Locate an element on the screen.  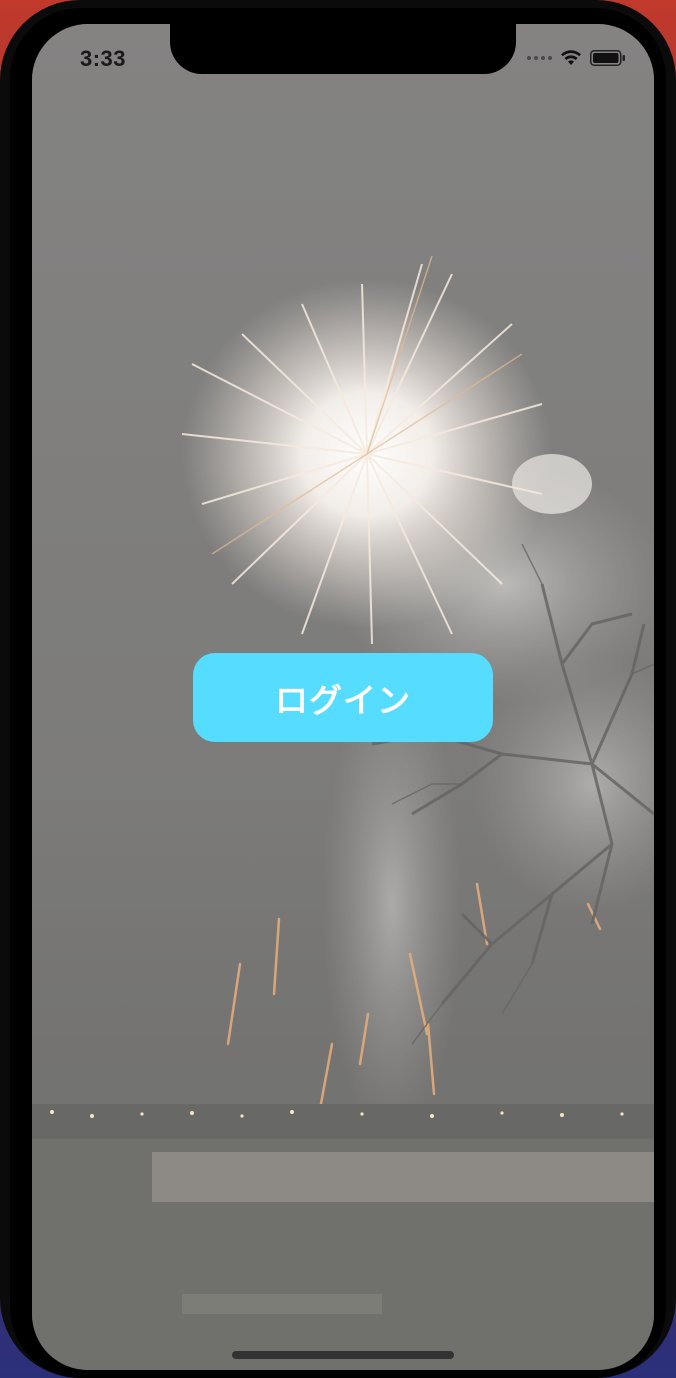
signal-dots-icon is located at coordinates (539, 58).